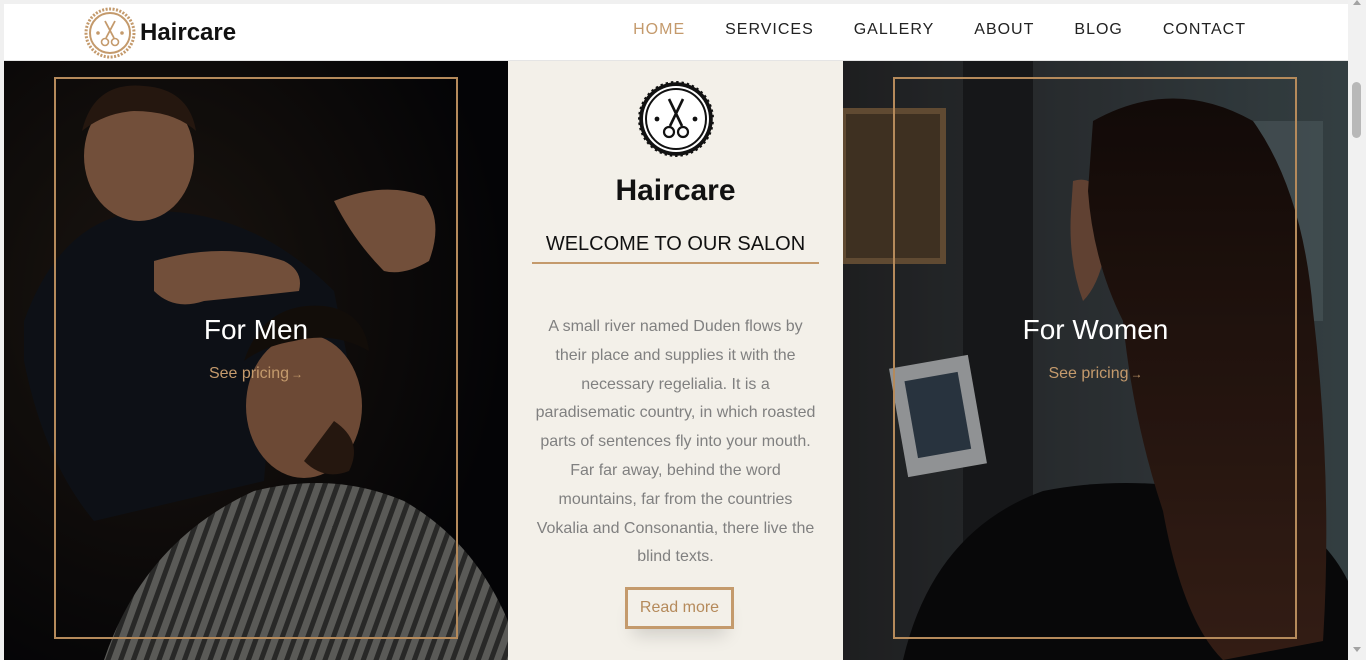 The image size is (1366, 660). What do you see at coordinates (188, 32) in the screenshot?
I see `brand-name: Haircare` at bounding box center [188, 32].